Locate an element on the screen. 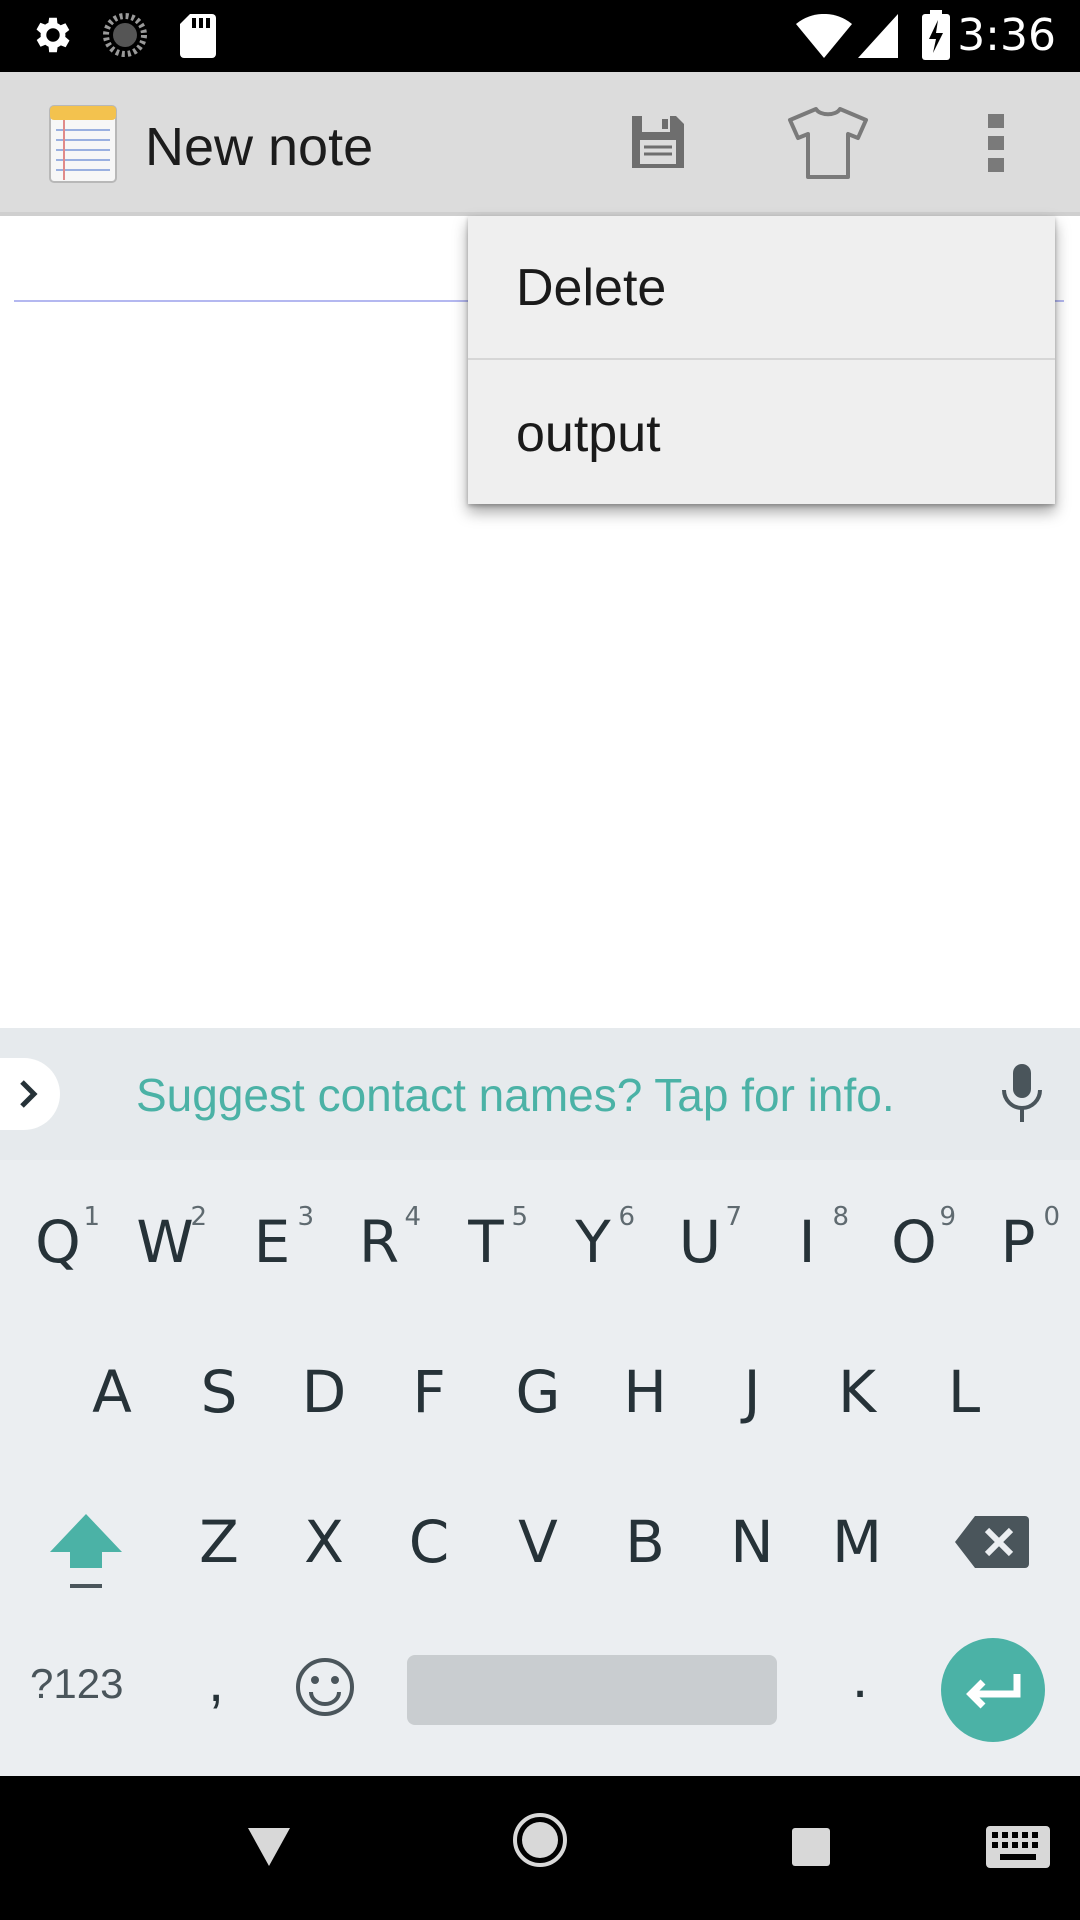  emoji-key is located at coordinates (325, 1689).